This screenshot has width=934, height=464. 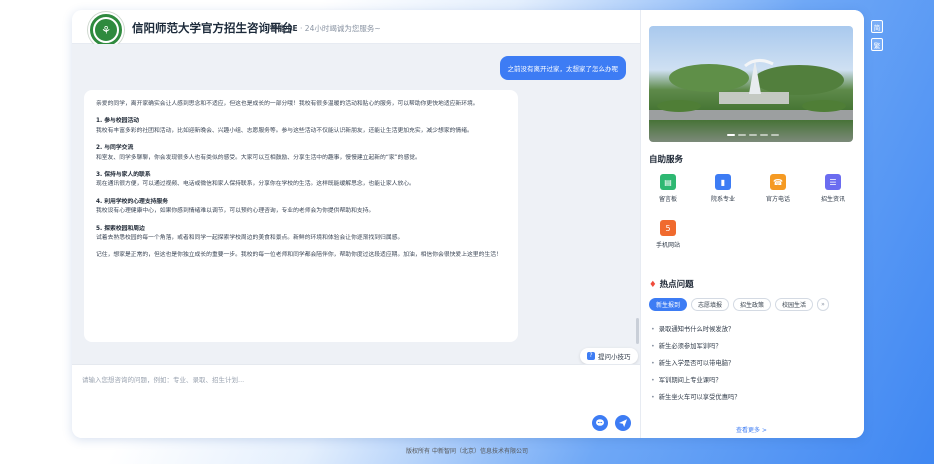 What do you see at coordinates (751, 346) in the screenshot?
I see `hot-question: 新生必须参加军训吗？` at bounding box center [751, 346].